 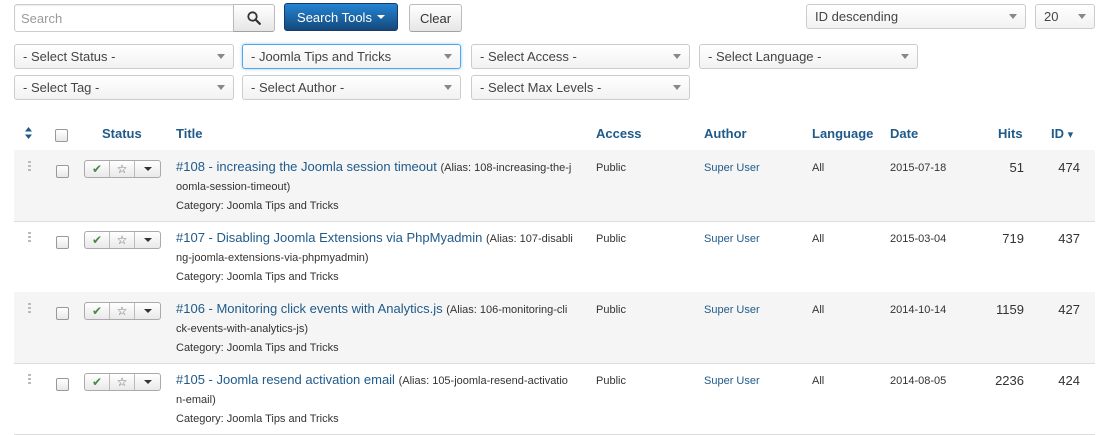 What do you see at coordinates (242, 329) in the screenshot?
I see `article-alias-cont: ck-events-with-analytics-js)` at bounding box center [242, 329].